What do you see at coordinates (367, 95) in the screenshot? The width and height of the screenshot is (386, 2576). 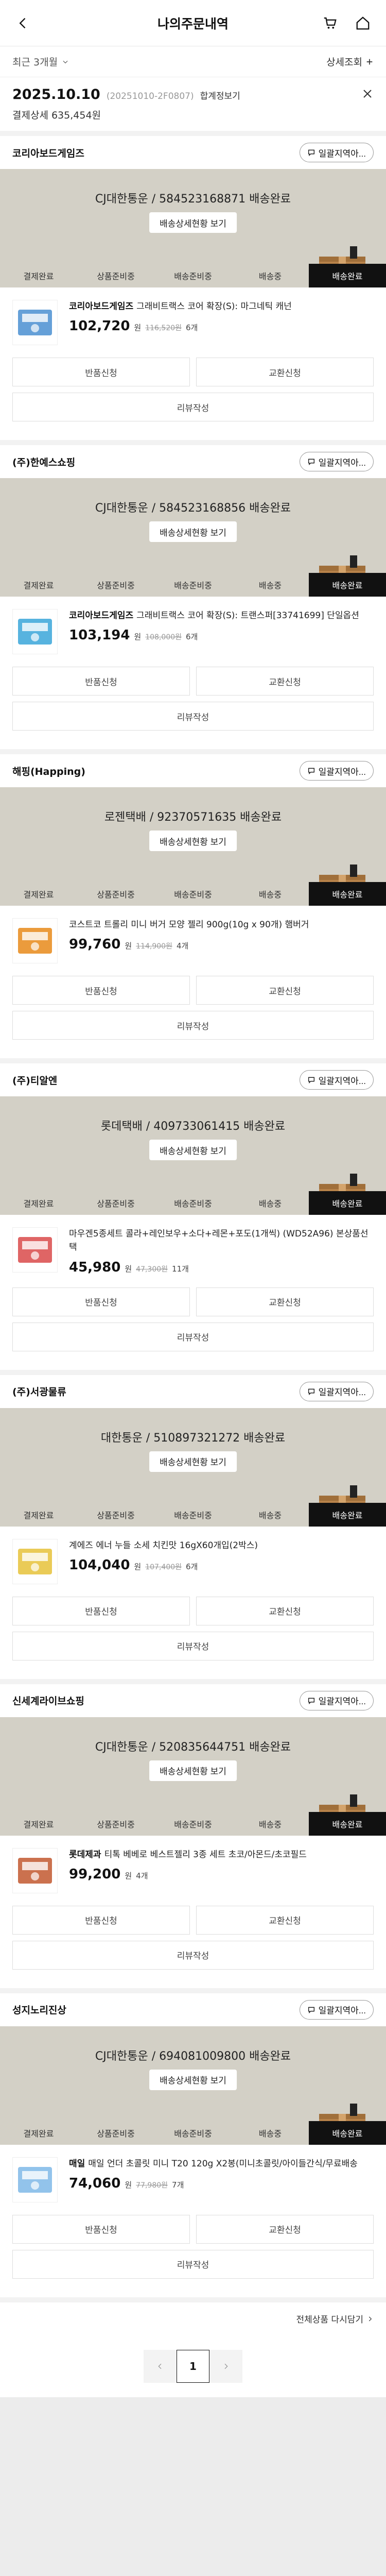 I see `close-icon` at bounding box center [367, 95].